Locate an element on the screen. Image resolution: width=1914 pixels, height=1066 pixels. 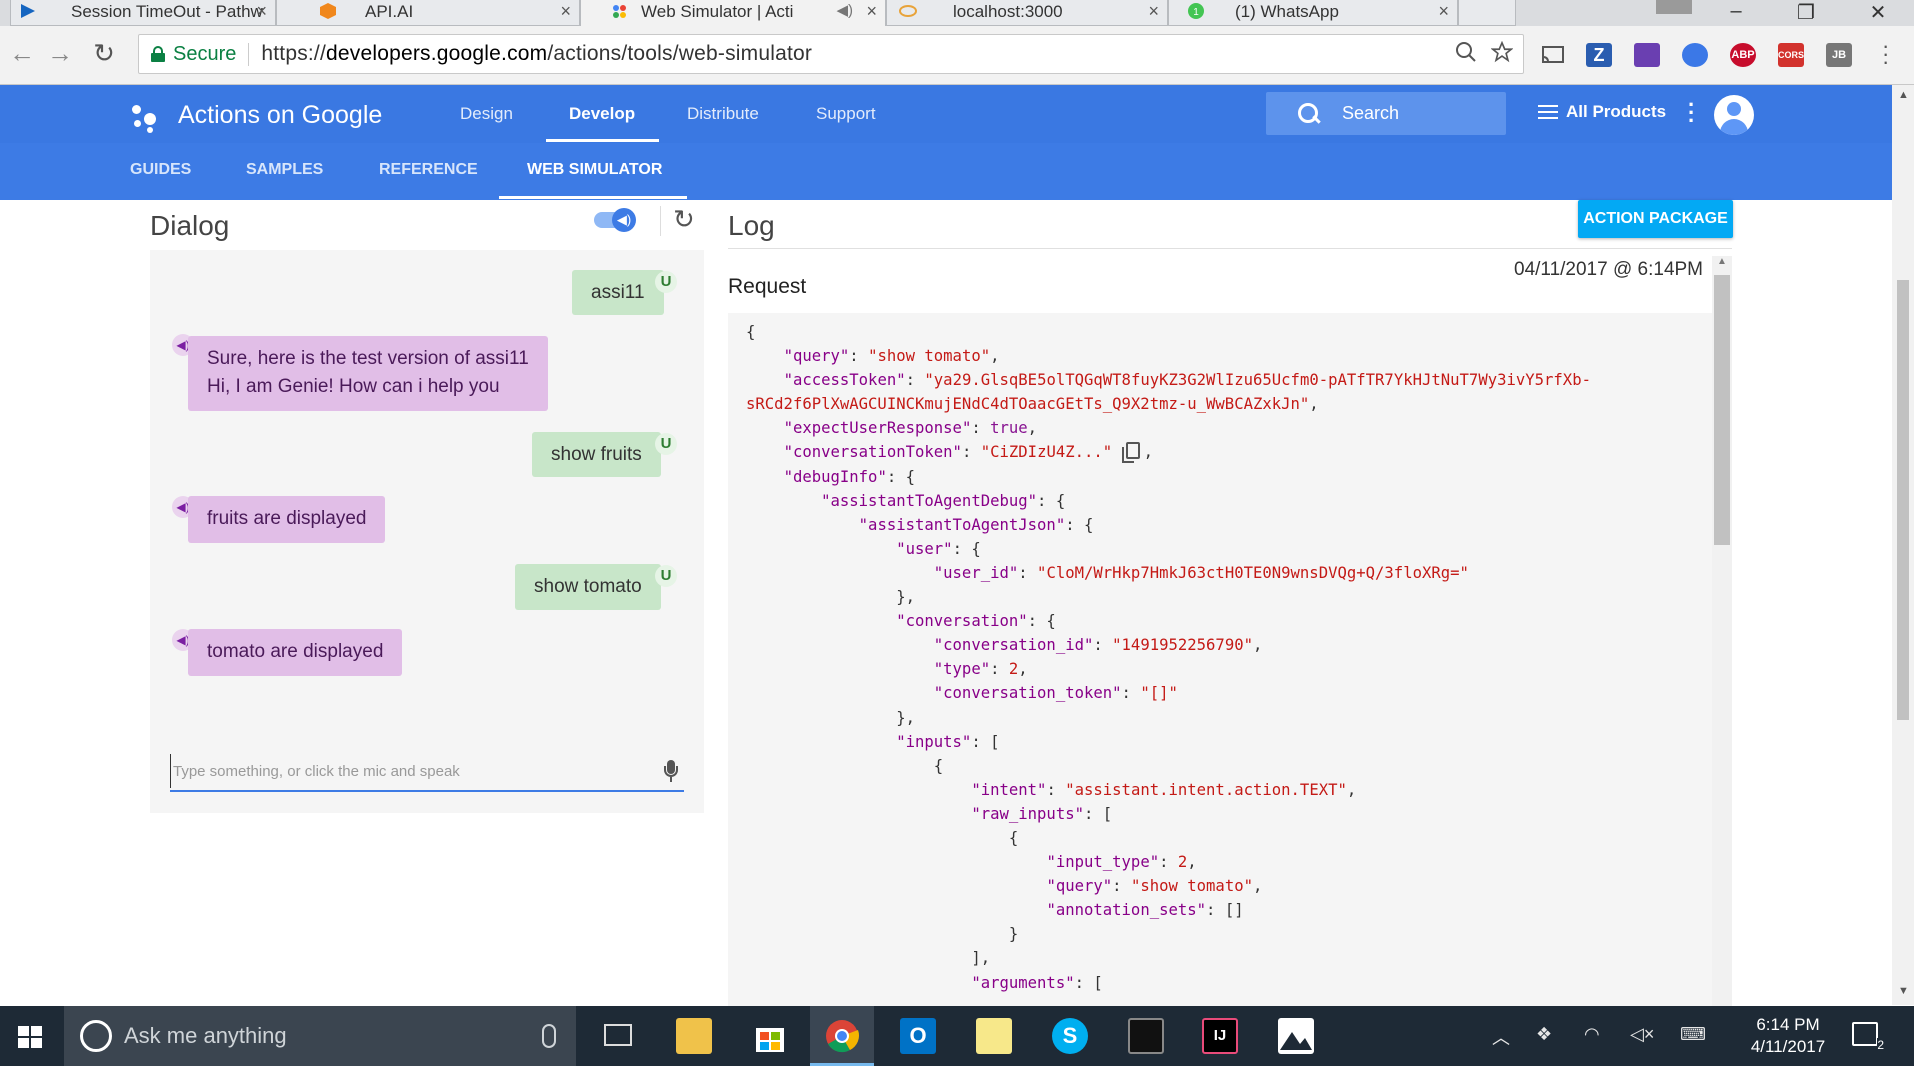
jb-icon: JB is located at coordinates (1839, 55).